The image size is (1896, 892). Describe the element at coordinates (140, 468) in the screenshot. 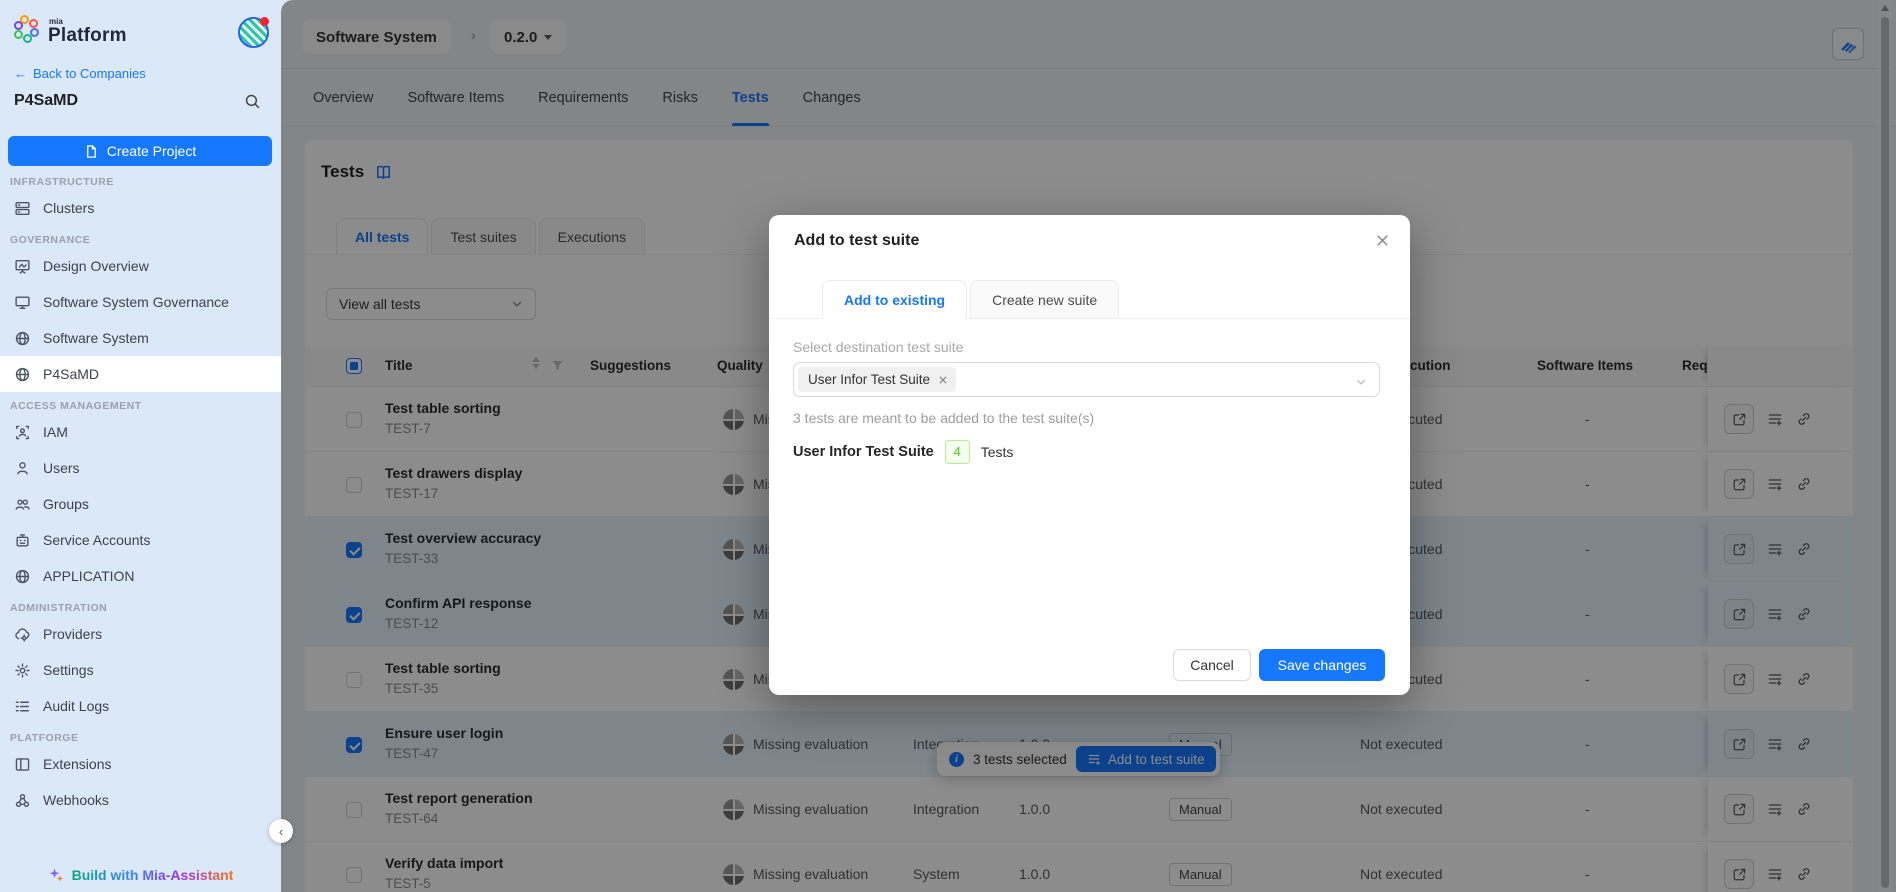

I see `sidebar-item-users: Users` at that location.